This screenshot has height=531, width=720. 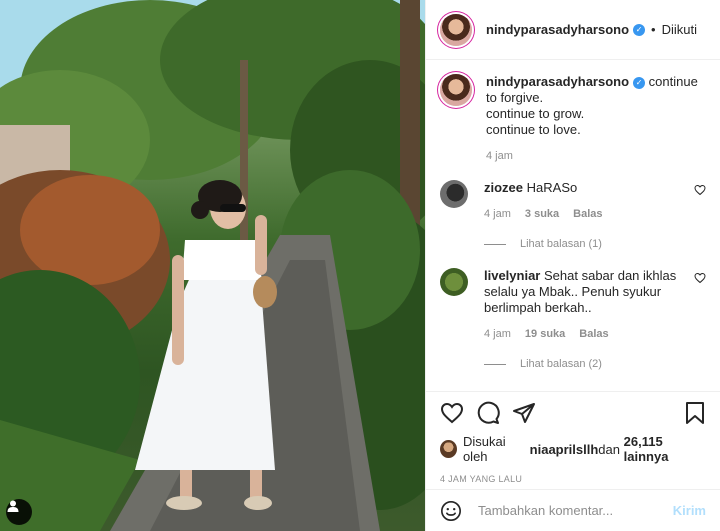 I want to click on view-replies-button: Lihat balasan (2), so click(x=595, y=364).